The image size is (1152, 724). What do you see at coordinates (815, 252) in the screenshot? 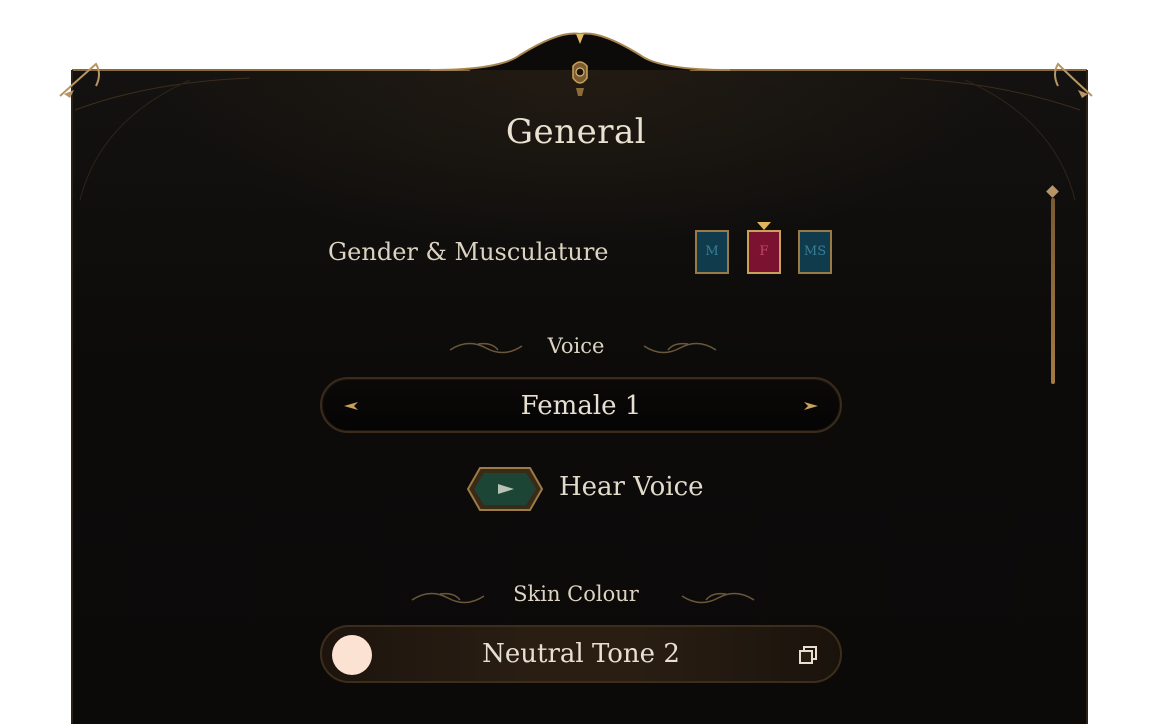
I see `gender-option-ms: MS` at bounding box center [815, 252].